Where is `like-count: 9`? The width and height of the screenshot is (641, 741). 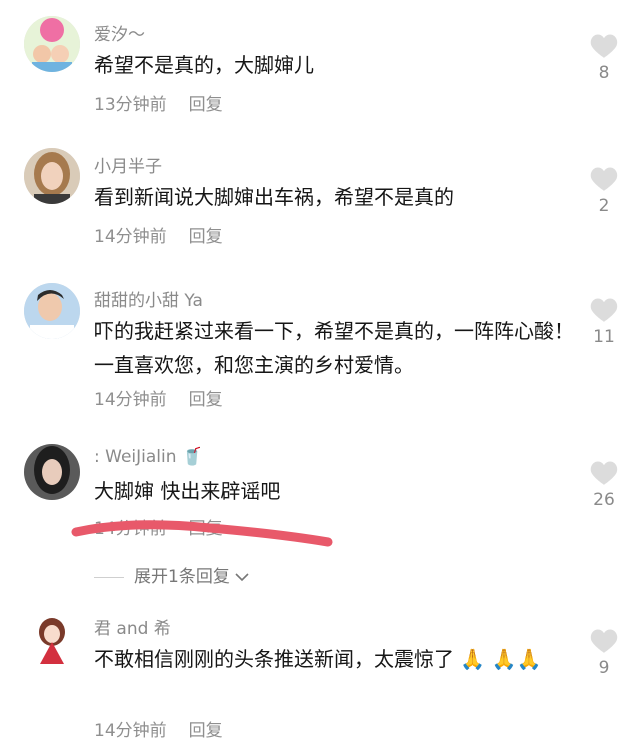
like-count: 9 is located at coordinates (604, 668).